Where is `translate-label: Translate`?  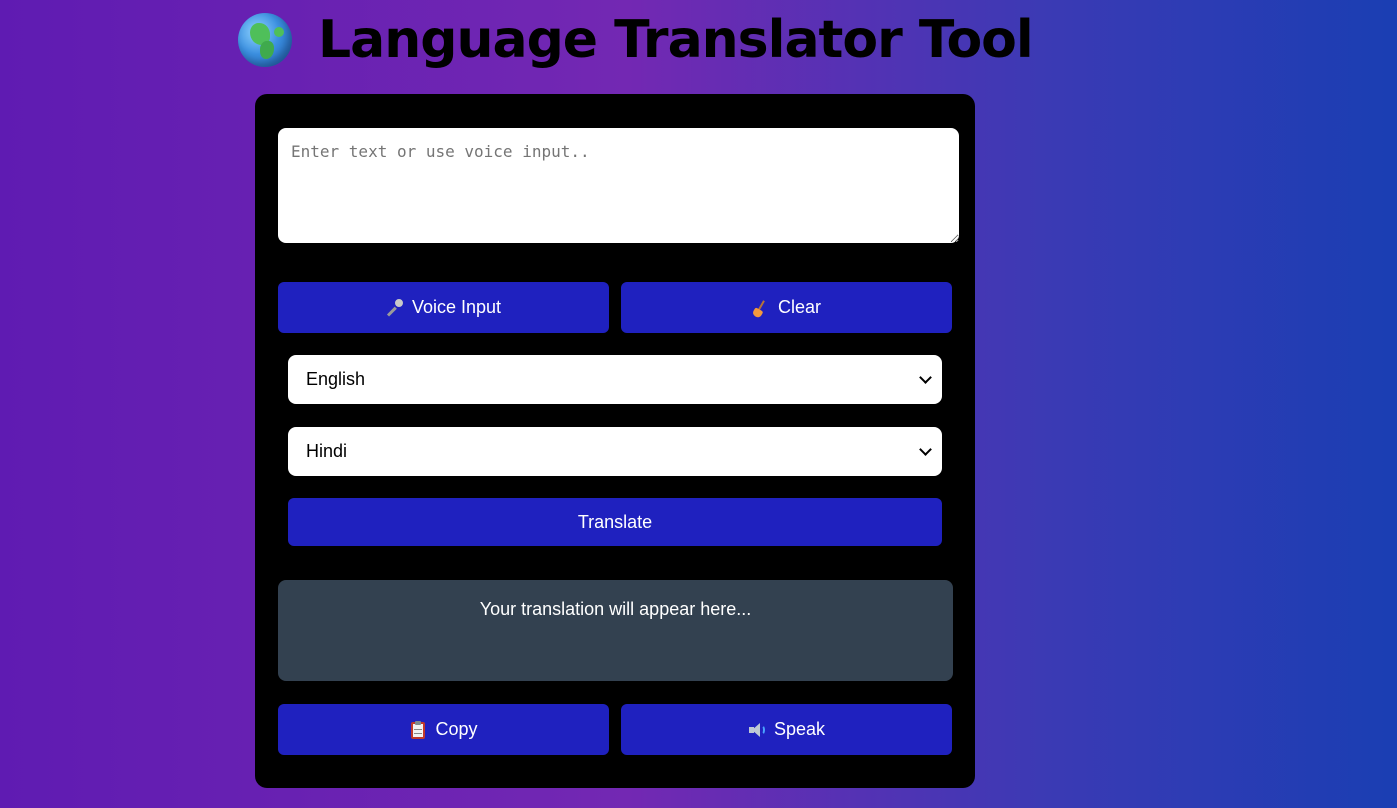 translate-label: Translate is located at coordinates (615, 521).